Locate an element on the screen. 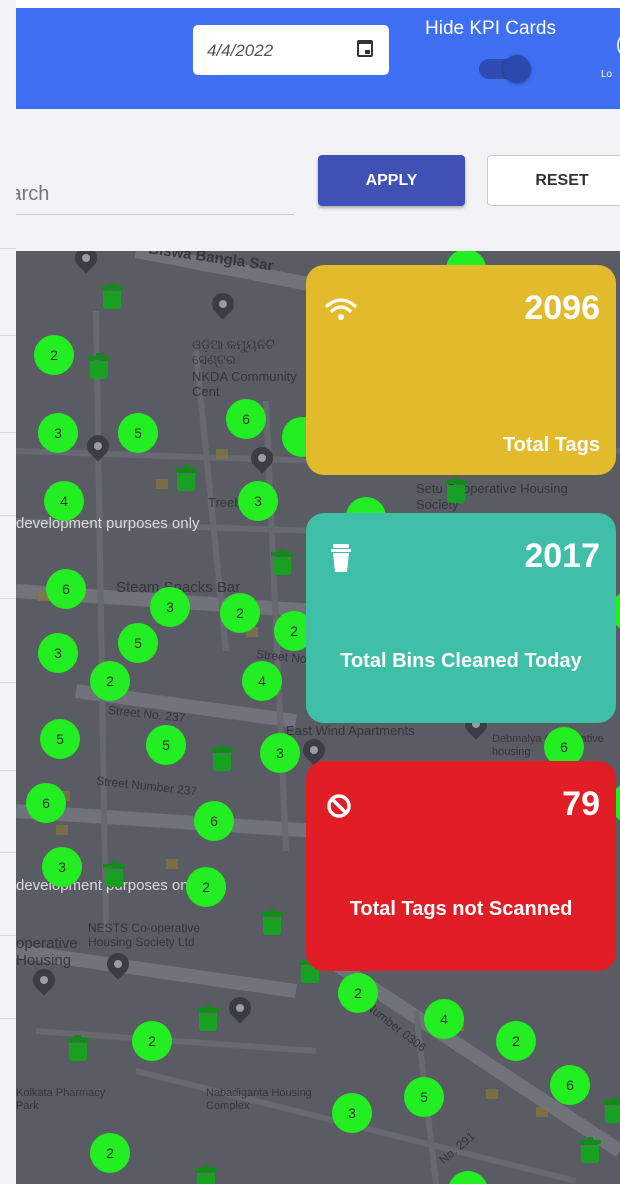  search-input is located at coordinates (155, 195).